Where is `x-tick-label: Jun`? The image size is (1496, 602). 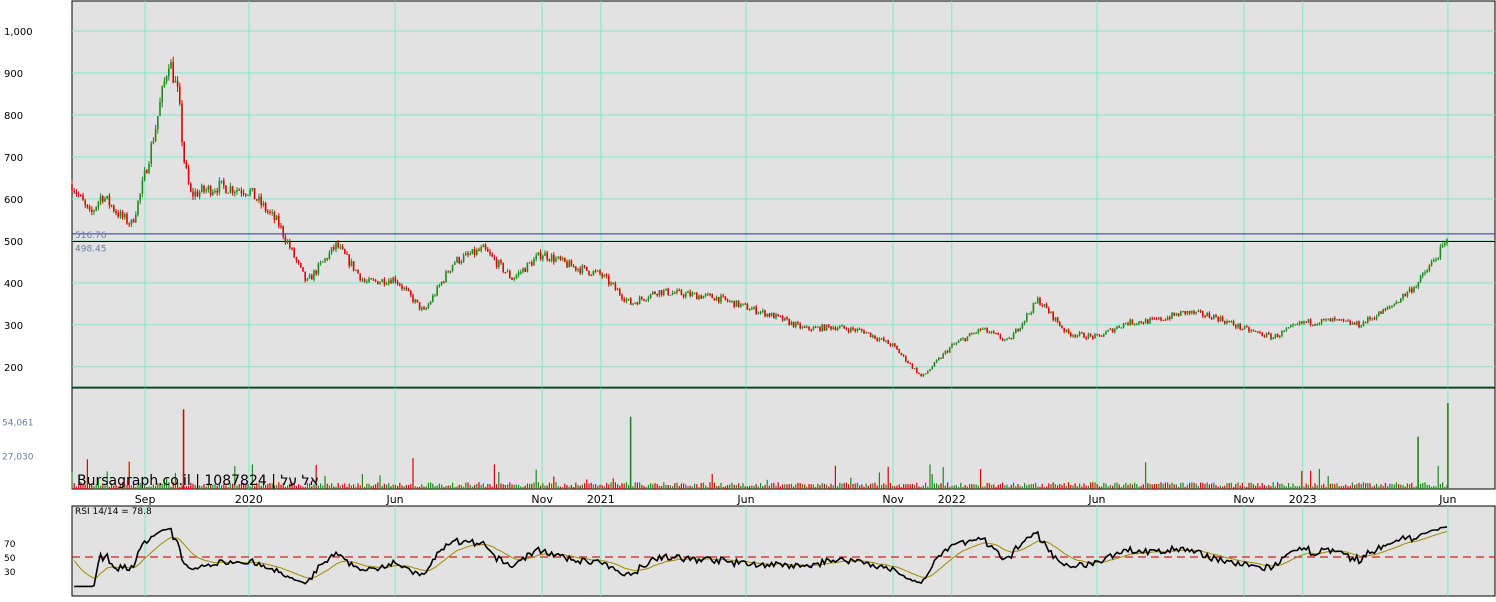 x-tick-label: Jun is located at coordinates (1447, 499).